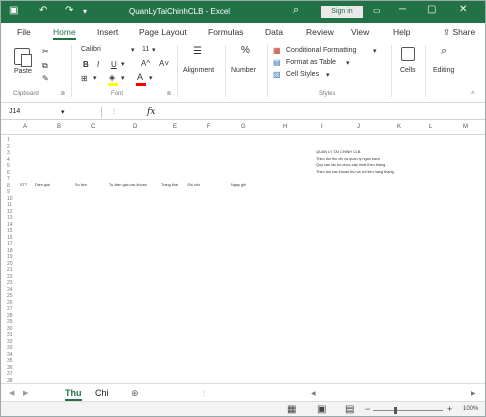  I want to click on page-break-view-icon: ▤, so click(349, 409).